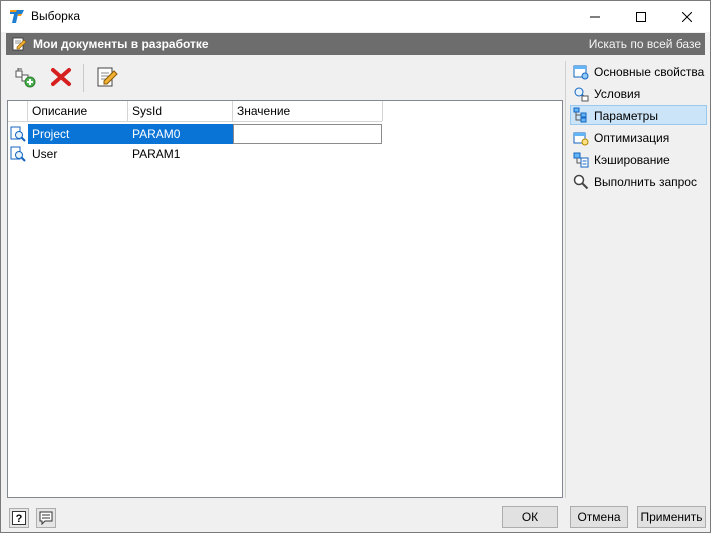 Image resolution: width=711 pixels, height=533 pixels. What do you see at coordinates (307, 134) in the screenshot?
I see `cell-value-input` at bounding box center [307, 134].